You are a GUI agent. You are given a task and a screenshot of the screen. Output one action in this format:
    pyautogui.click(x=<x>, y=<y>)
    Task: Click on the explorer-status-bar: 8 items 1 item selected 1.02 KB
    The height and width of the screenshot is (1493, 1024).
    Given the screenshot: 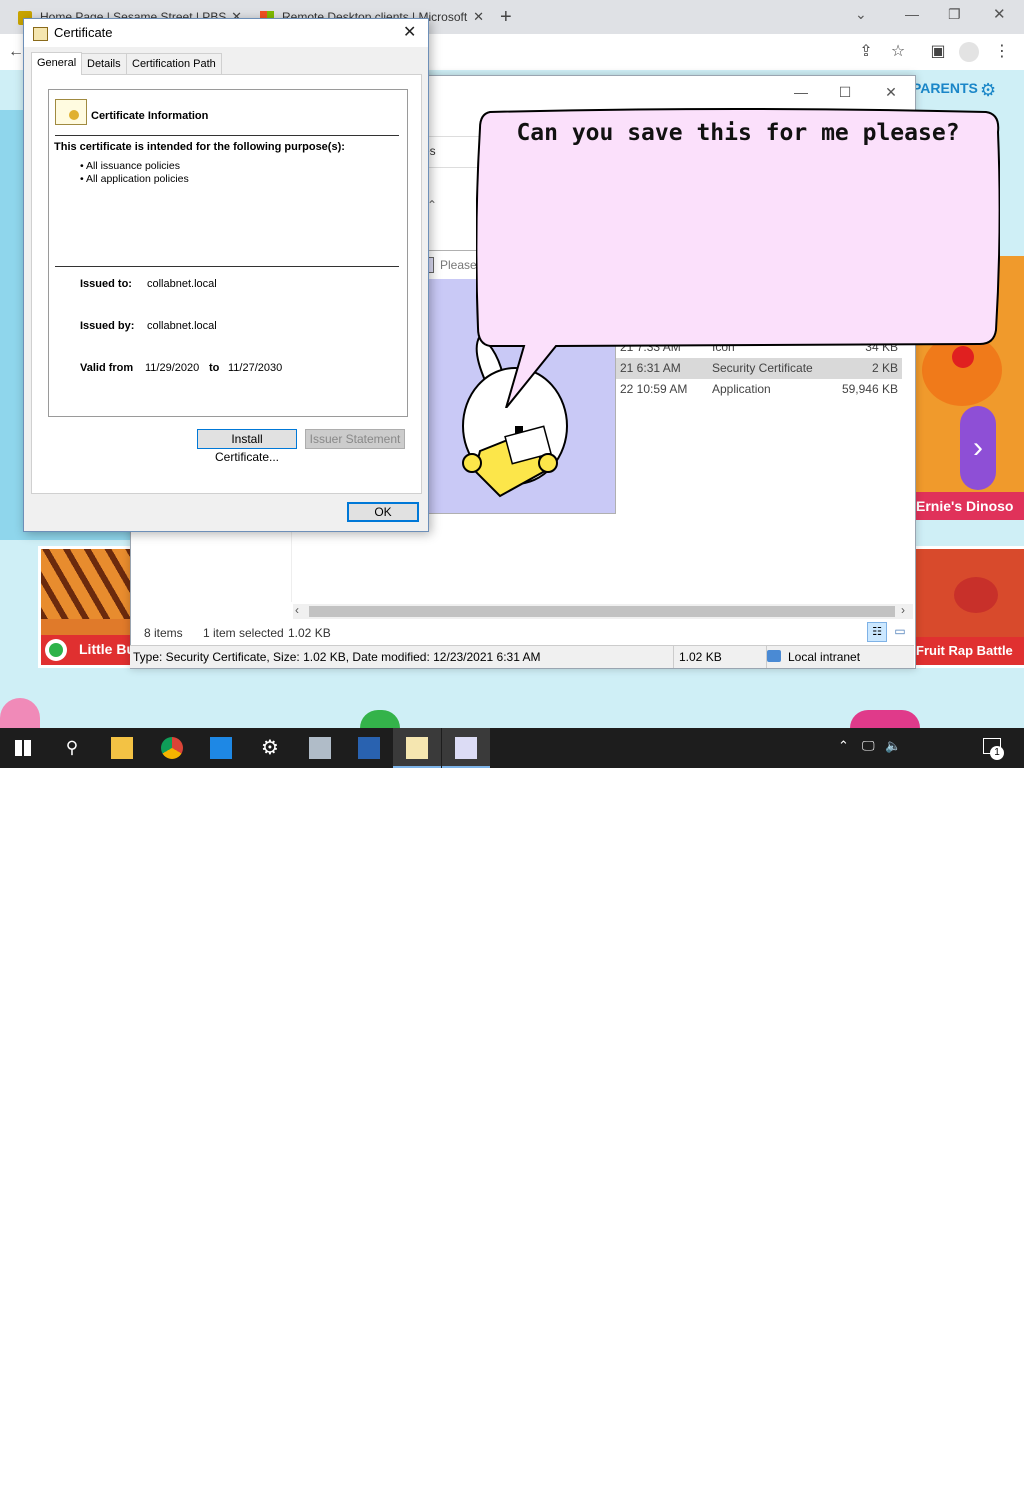 What is the action you would take?
    pyautogui.click(x=522, y=633)
    